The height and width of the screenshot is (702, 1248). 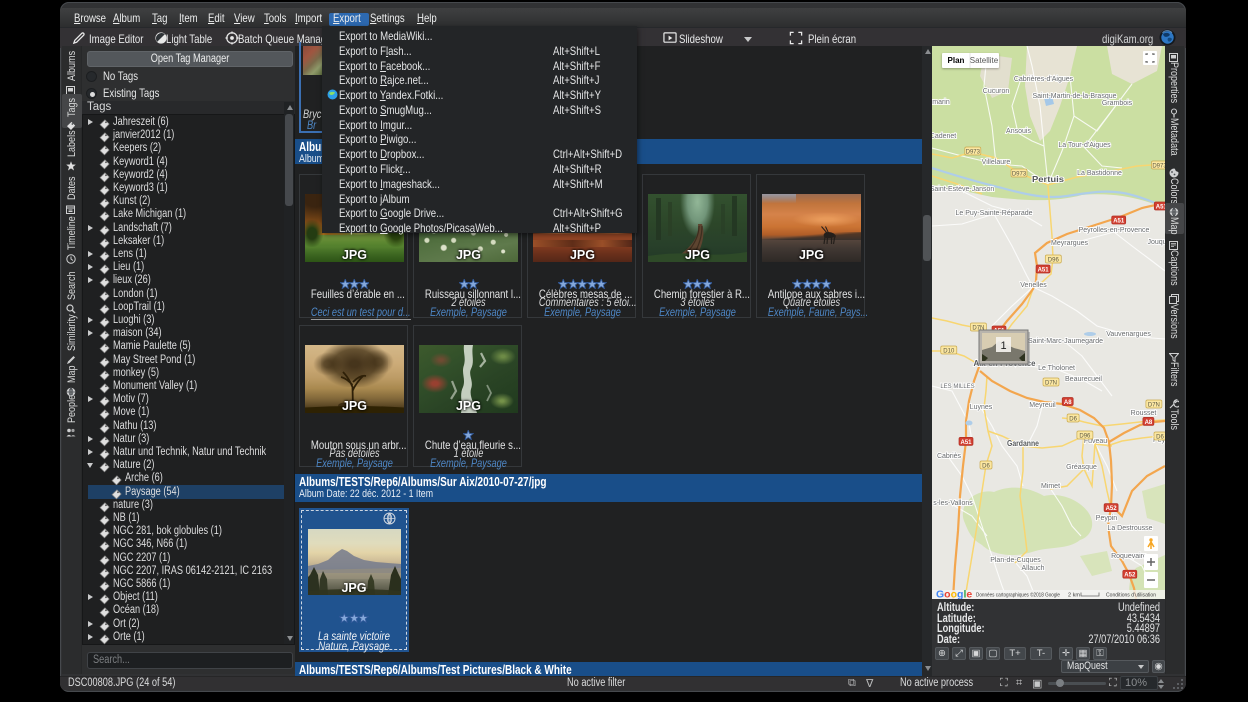 I want to click on svg-text: Roquevaire, so click(x=1129, y=556).